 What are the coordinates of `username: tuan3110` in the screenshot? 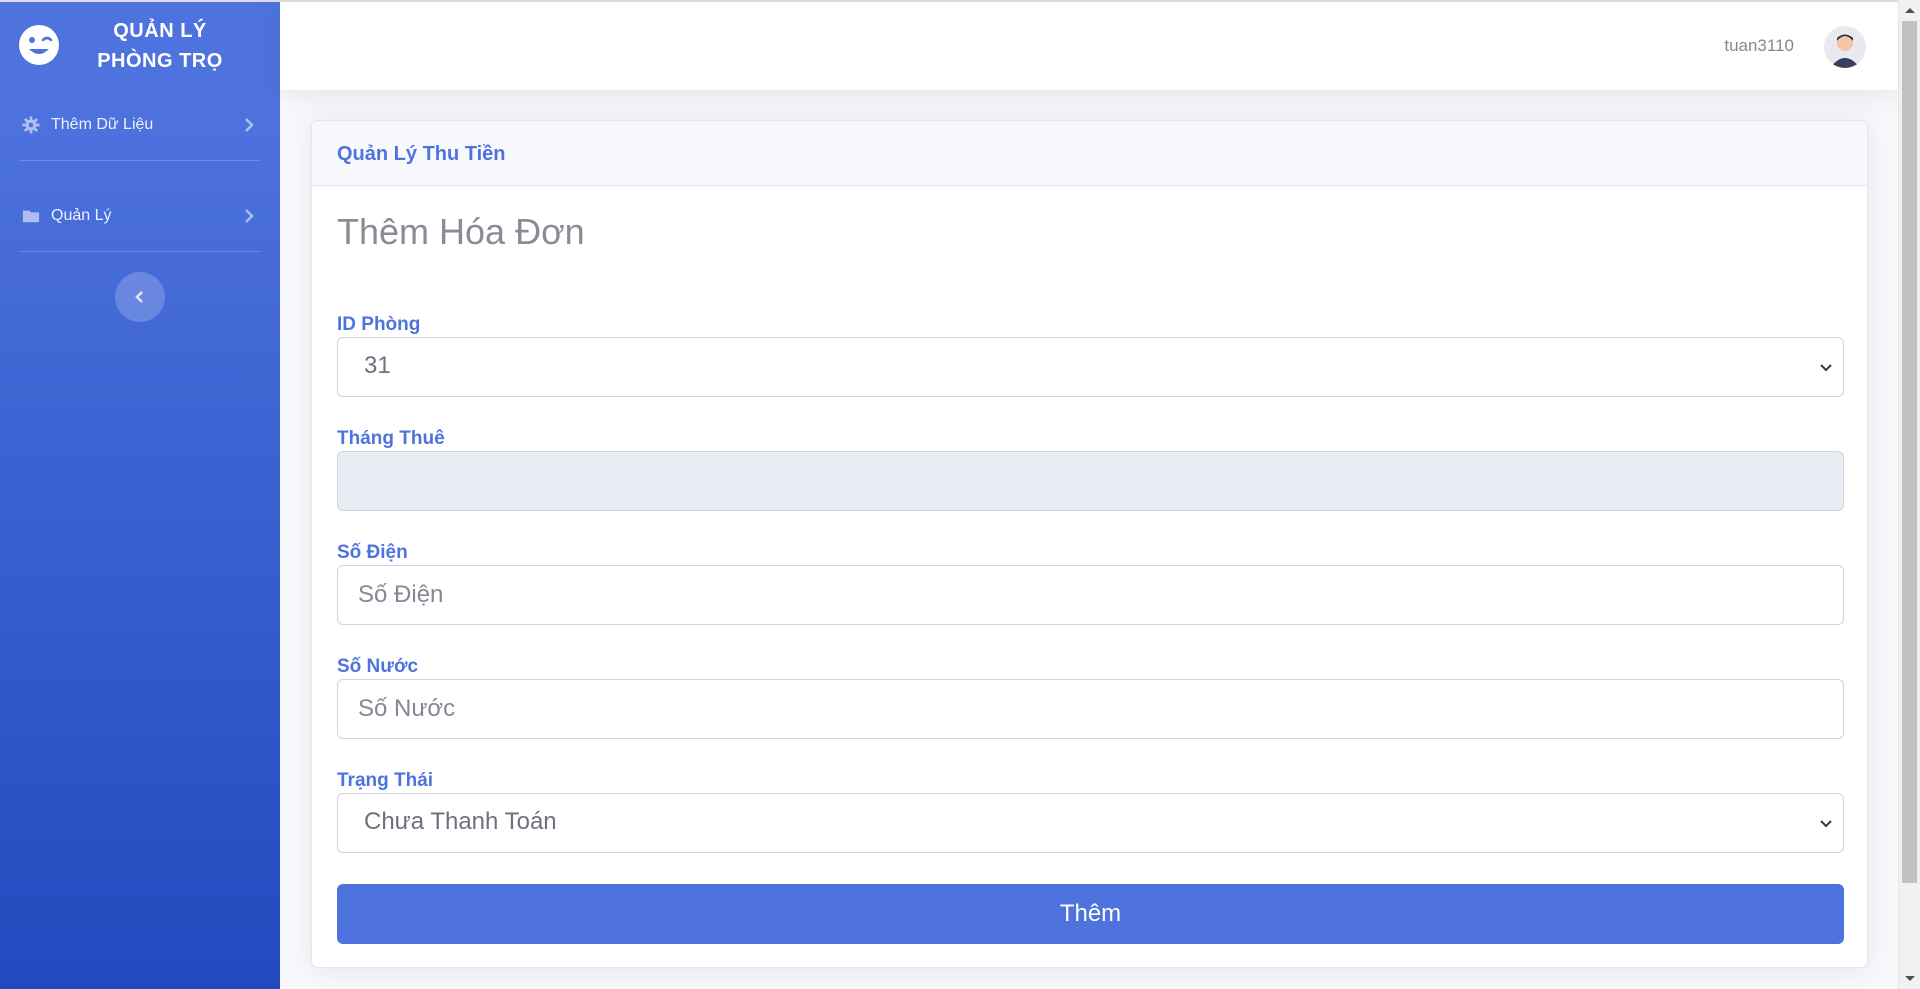 It's located at (1759, 46).